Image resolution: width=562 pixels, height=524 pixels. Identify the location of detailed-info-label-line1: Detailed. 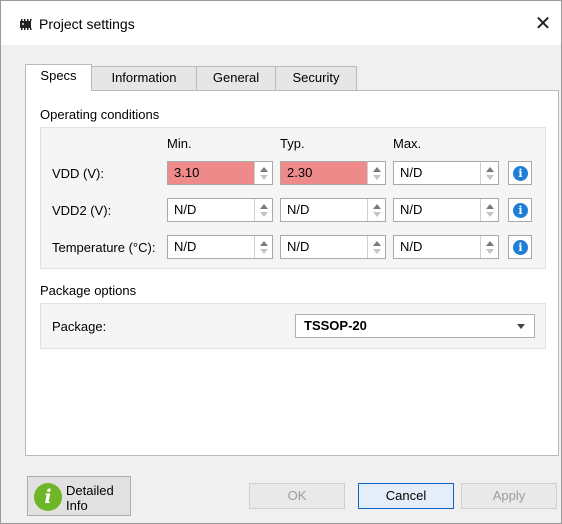
(90, 490).